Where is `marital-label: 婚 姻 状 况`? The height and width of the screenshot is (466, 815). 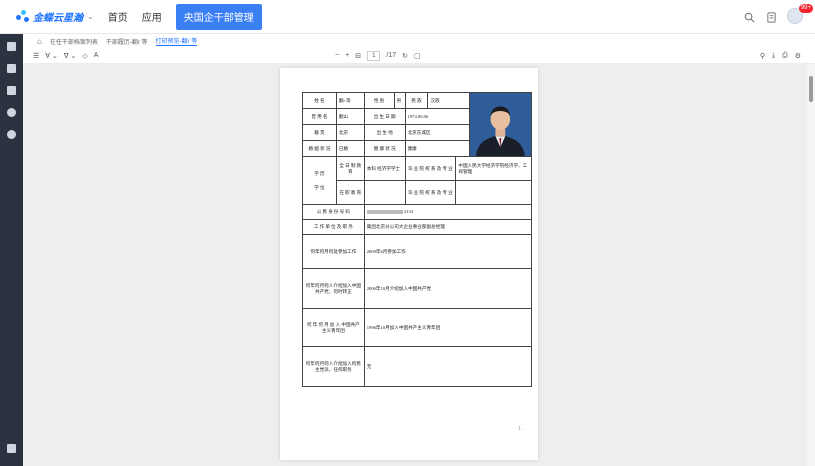
marital-label: 婚 姻 状 况 is located at coordinates (319, 148).